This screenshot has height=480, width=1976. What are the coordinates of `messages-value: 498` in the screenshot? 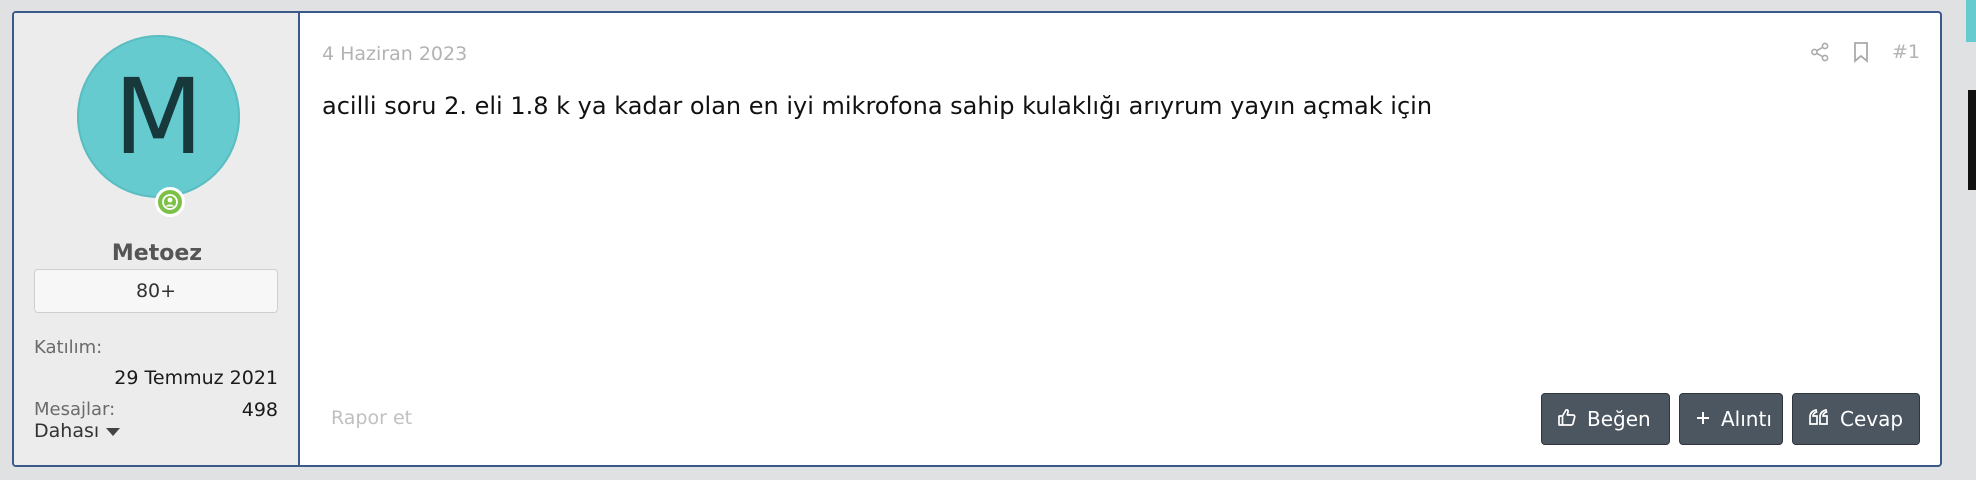 It's located at (259, 410).